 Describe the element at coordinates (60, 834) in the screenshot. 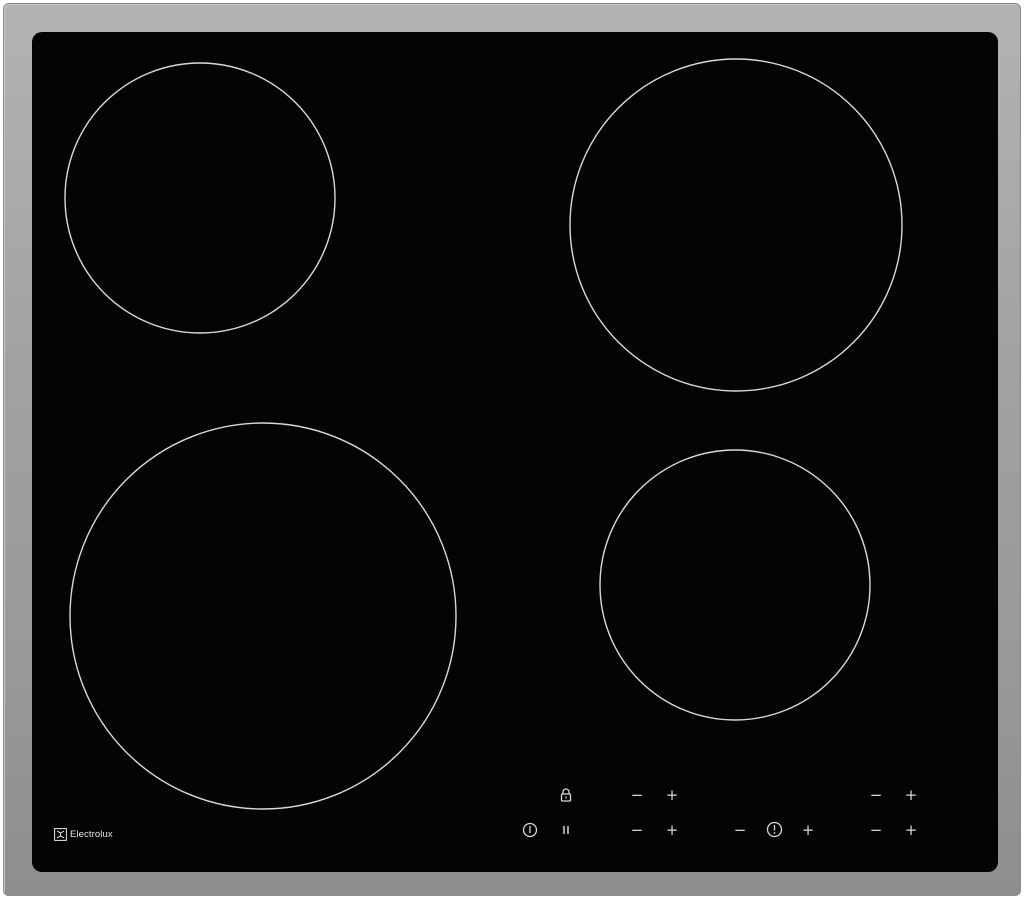

I see `electrolux-logo-icon` at that location.